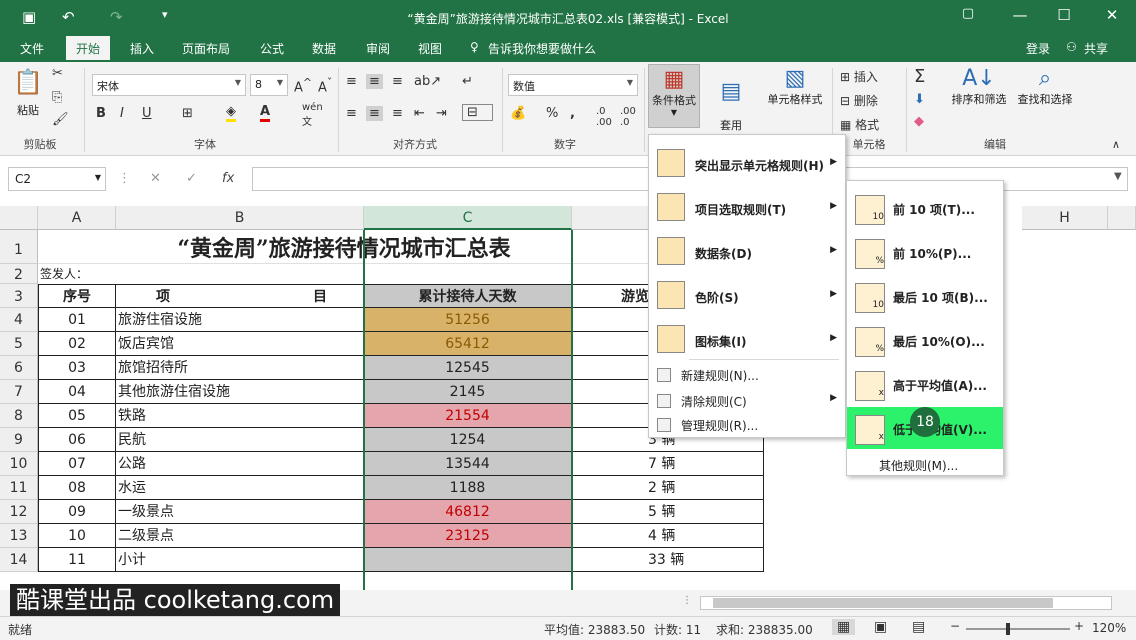 The image size is (1136, 640). Describe the element at coordinates (272, 48) in the screenshot. I see `tab-formulas: 公式` at that location.